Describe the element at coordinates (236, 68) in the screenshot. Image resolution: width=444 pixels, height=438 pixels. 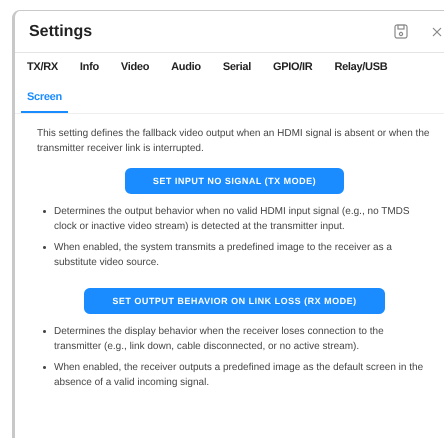
I see `tab: Serial` at that location.